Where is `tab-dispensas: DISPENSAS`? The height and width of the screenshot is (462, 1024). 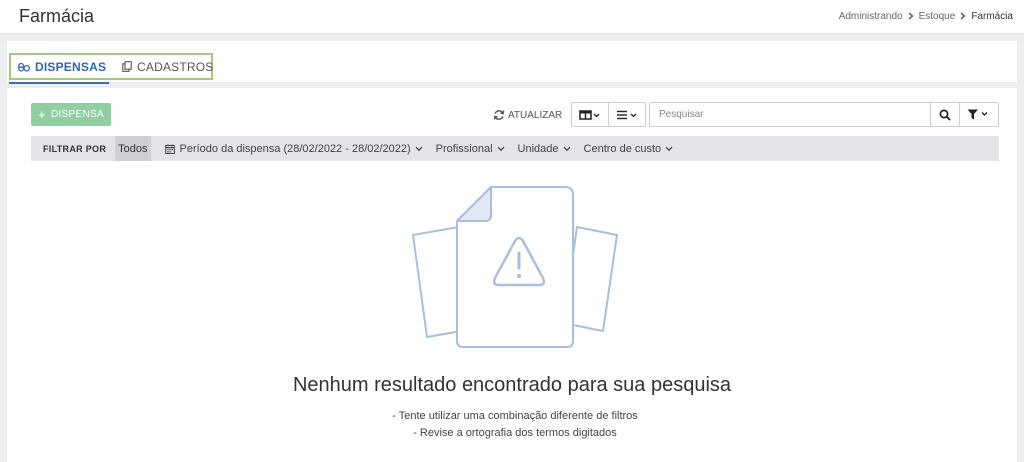
tab-dispensas: DISPENSAS is located at coordinates (62, 66).